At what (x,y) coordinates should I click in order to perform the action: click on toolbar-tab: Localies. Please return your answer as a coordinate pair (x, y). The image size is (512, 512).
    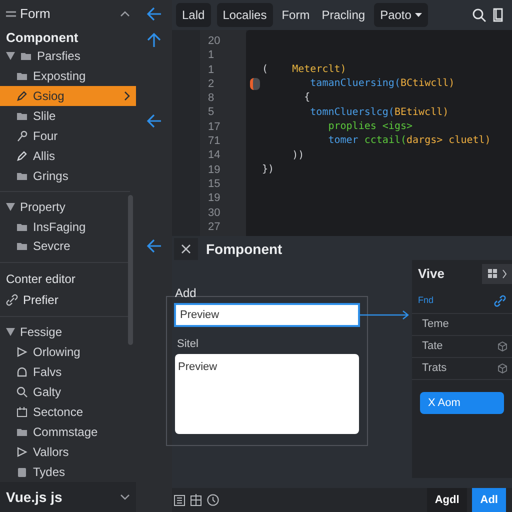
    Looking at the image, I should click on (244, 15).